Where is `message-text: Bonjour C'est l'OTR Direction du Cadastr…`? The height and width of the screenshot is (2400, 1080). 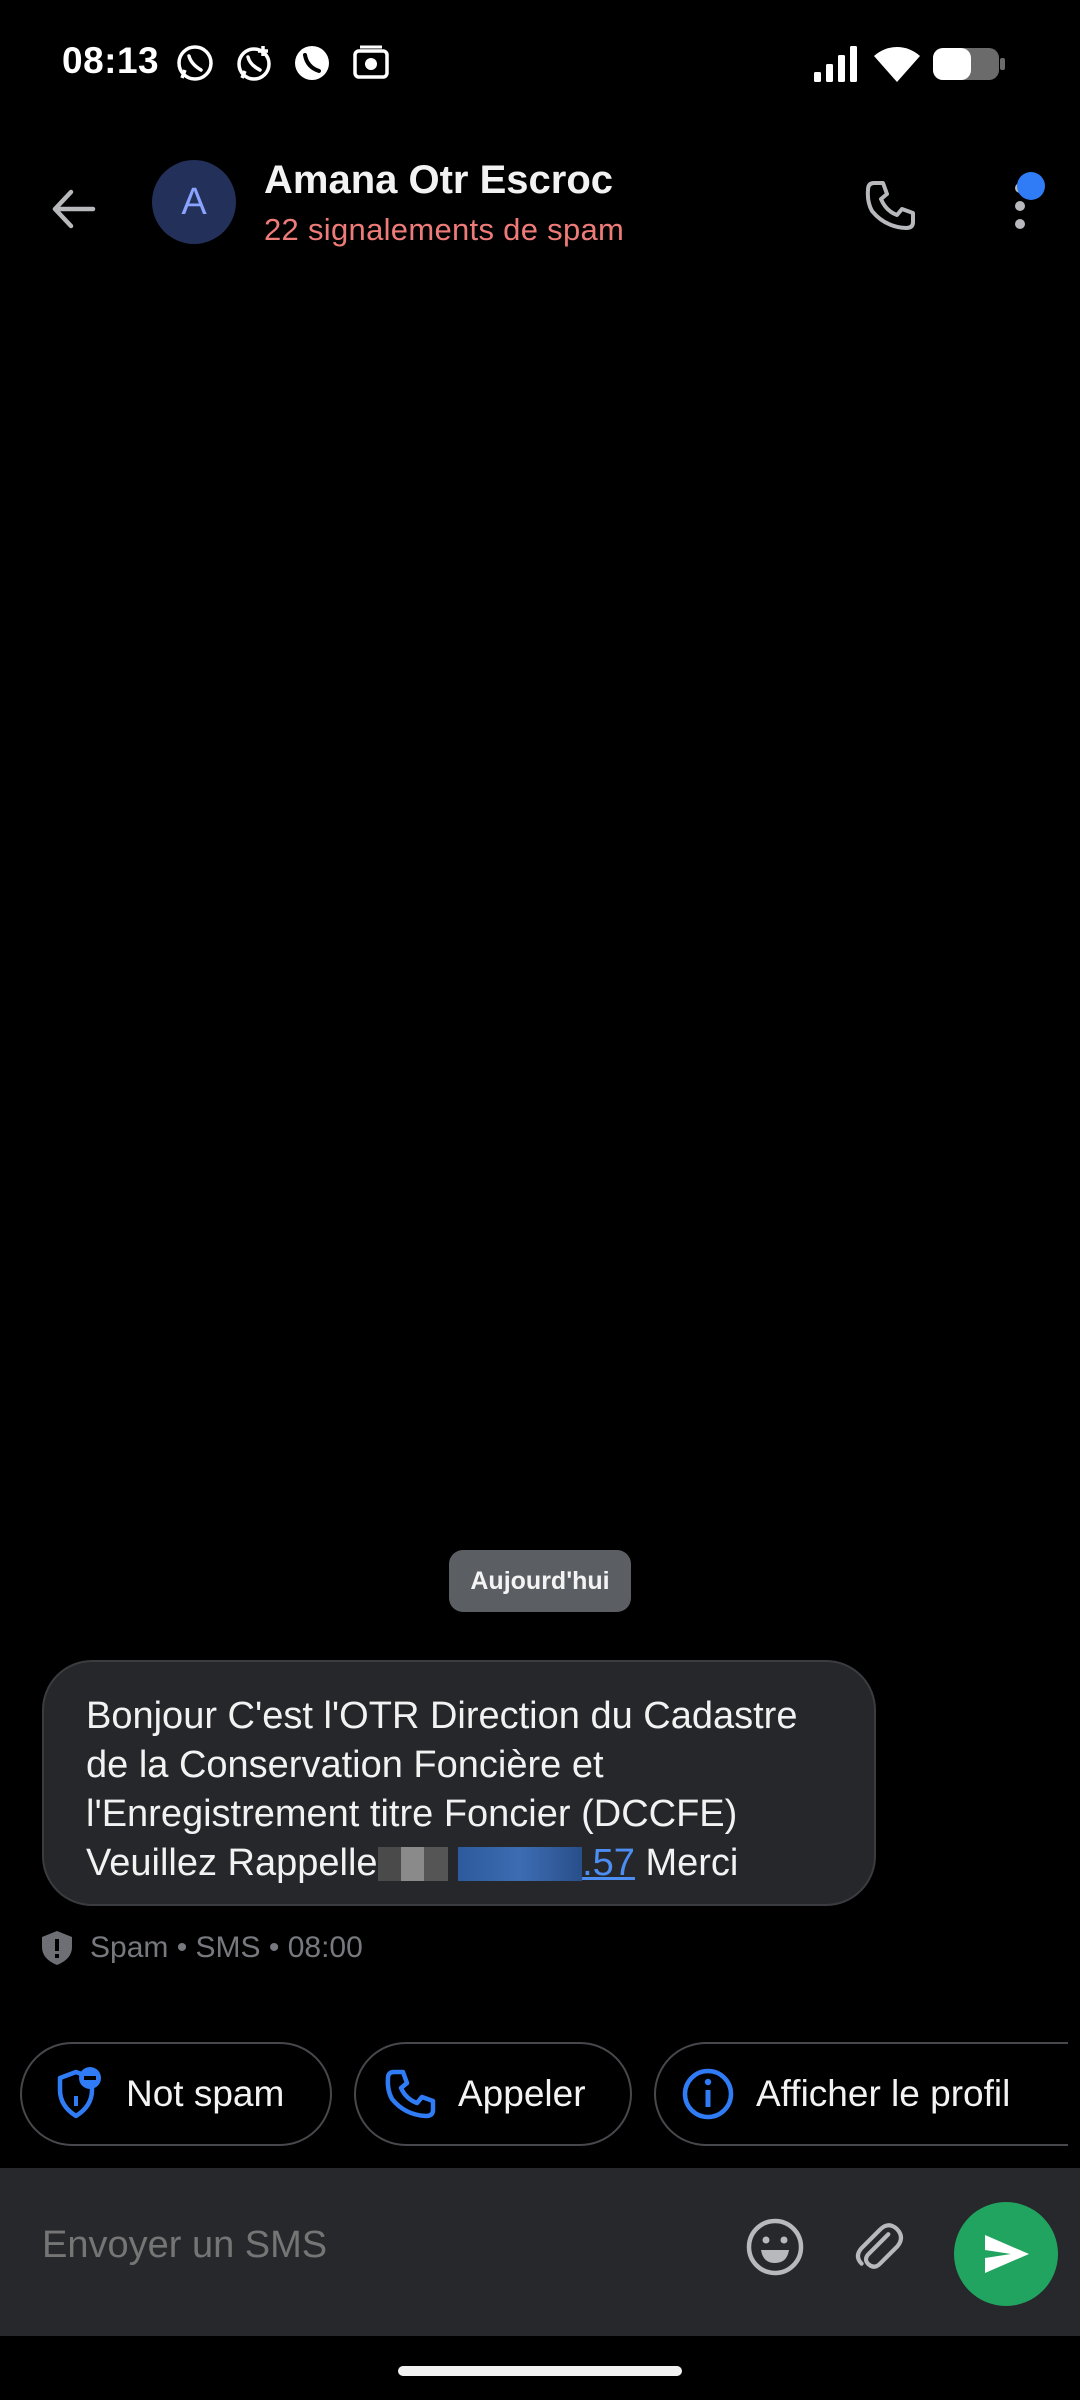 message-text: Bonjour C'est l'OTR Direction du Cadastr… is located at coordinates (462, 1790).